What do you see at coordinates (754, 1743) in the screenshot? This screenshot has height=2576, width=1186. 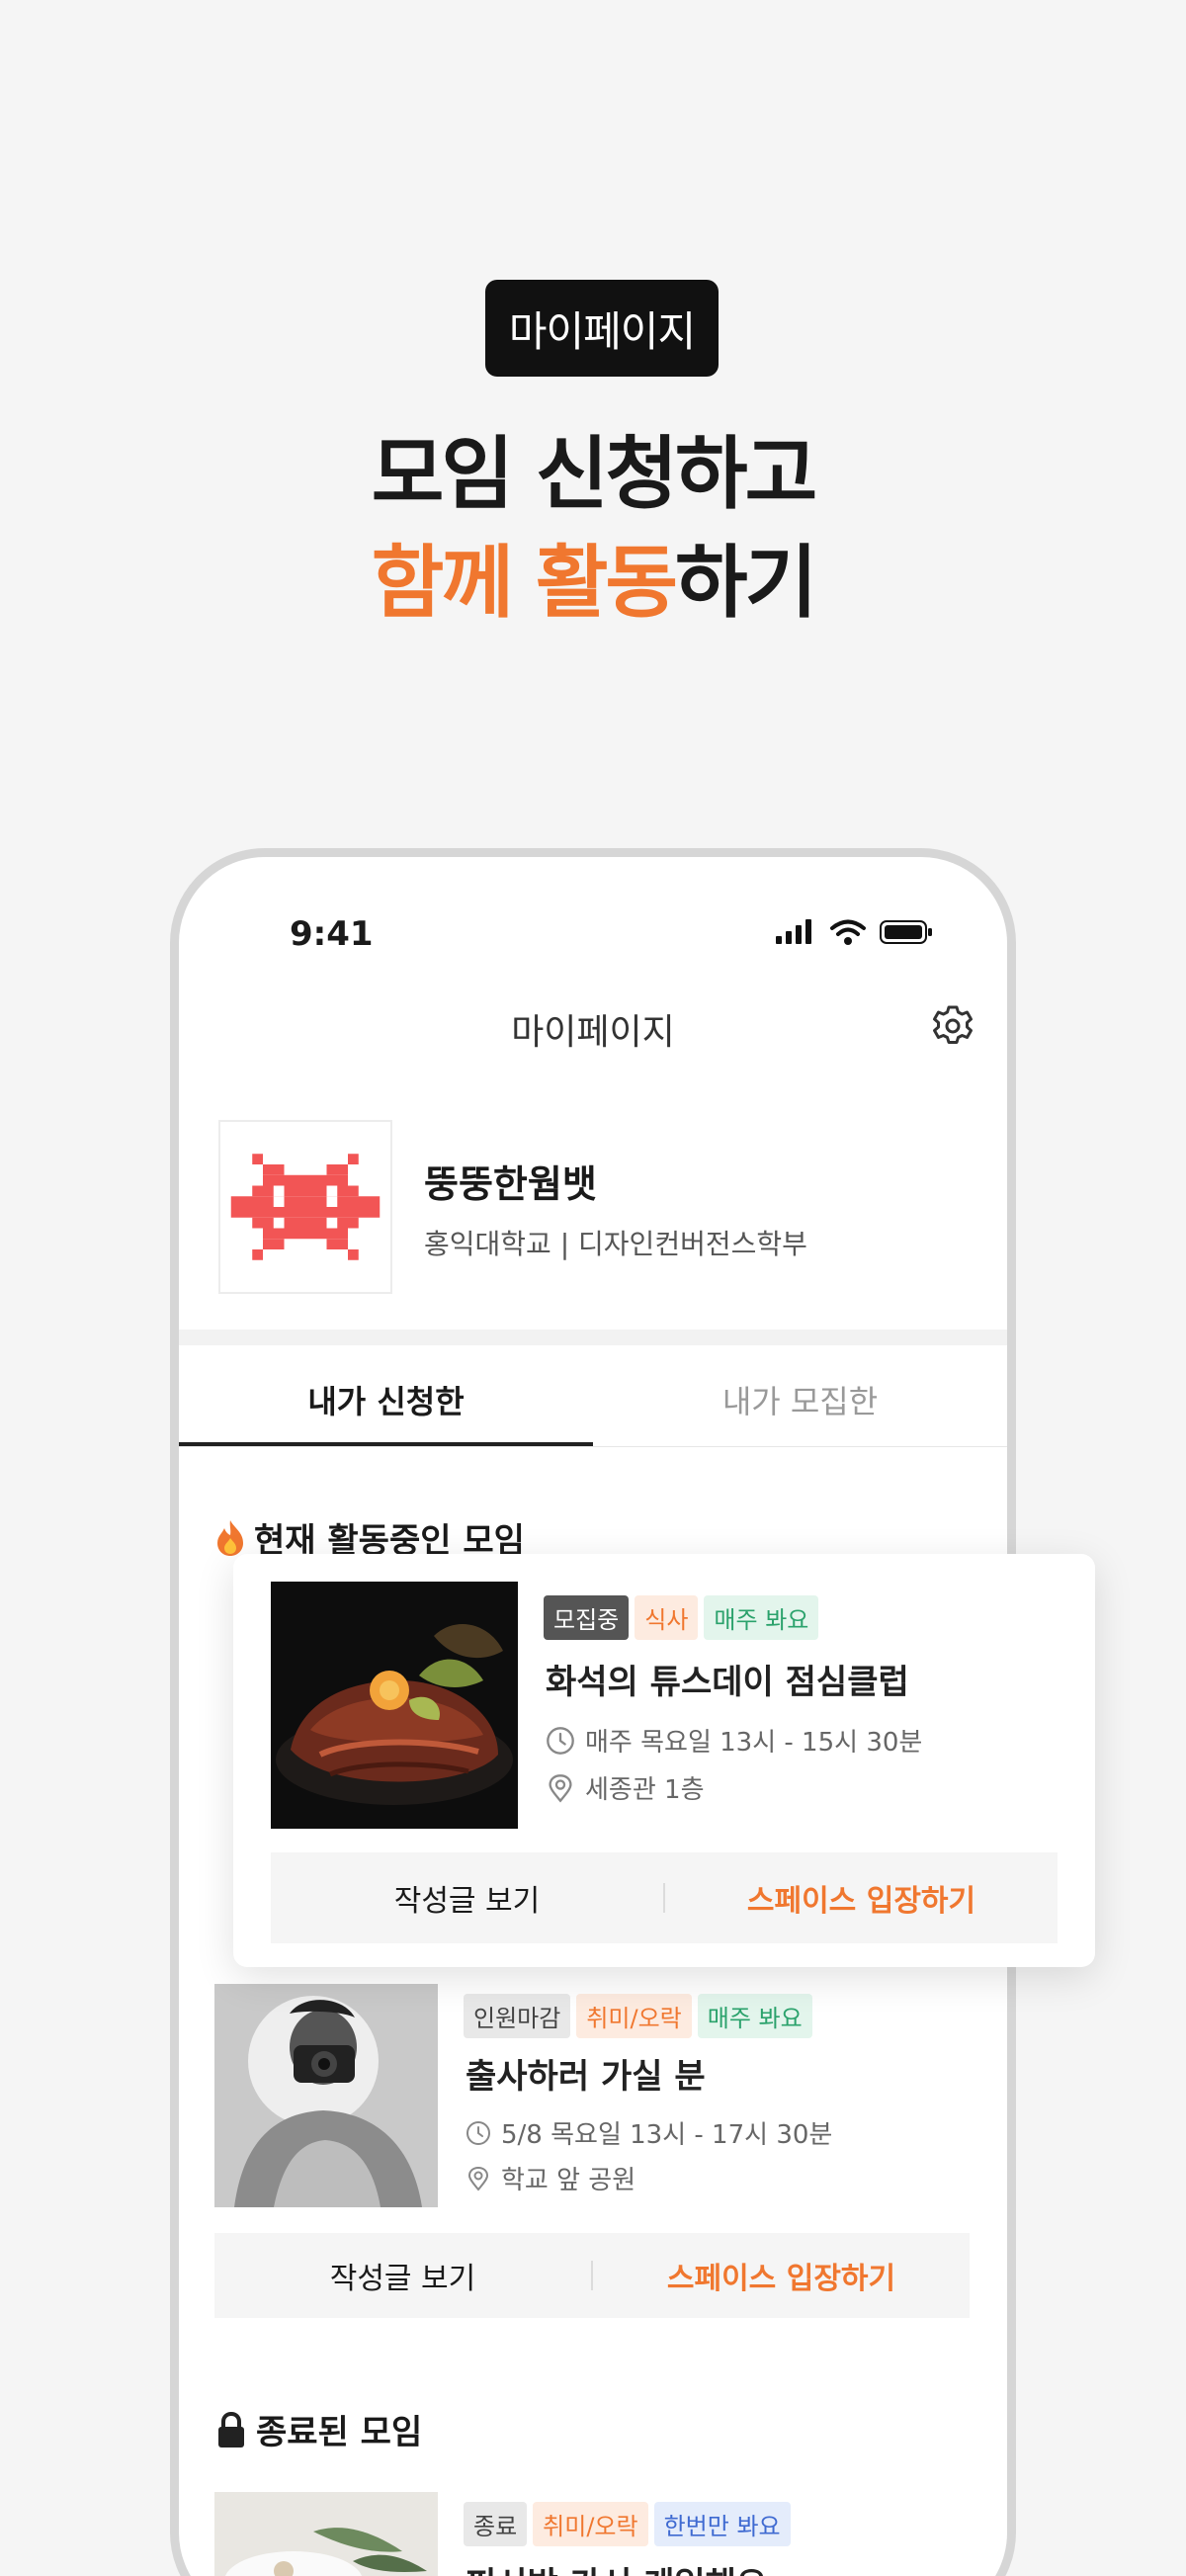 I see `card-1-time-text: 매주 목요일 13시 - 15시 30분` at bounding box center [754, 1743].